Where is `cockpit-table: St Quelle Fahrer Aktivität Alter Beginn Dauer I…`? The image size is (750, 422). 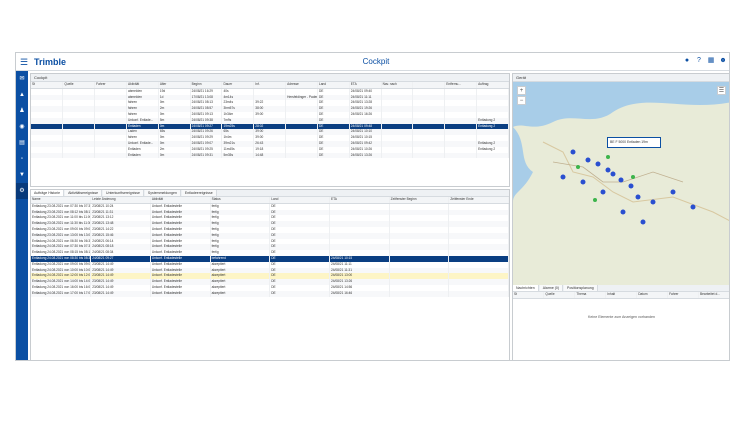
cockpit-table: St Quelle Fahrer Aktivität Alter Beginn Dauer I… is located at coordinates (270, 120).